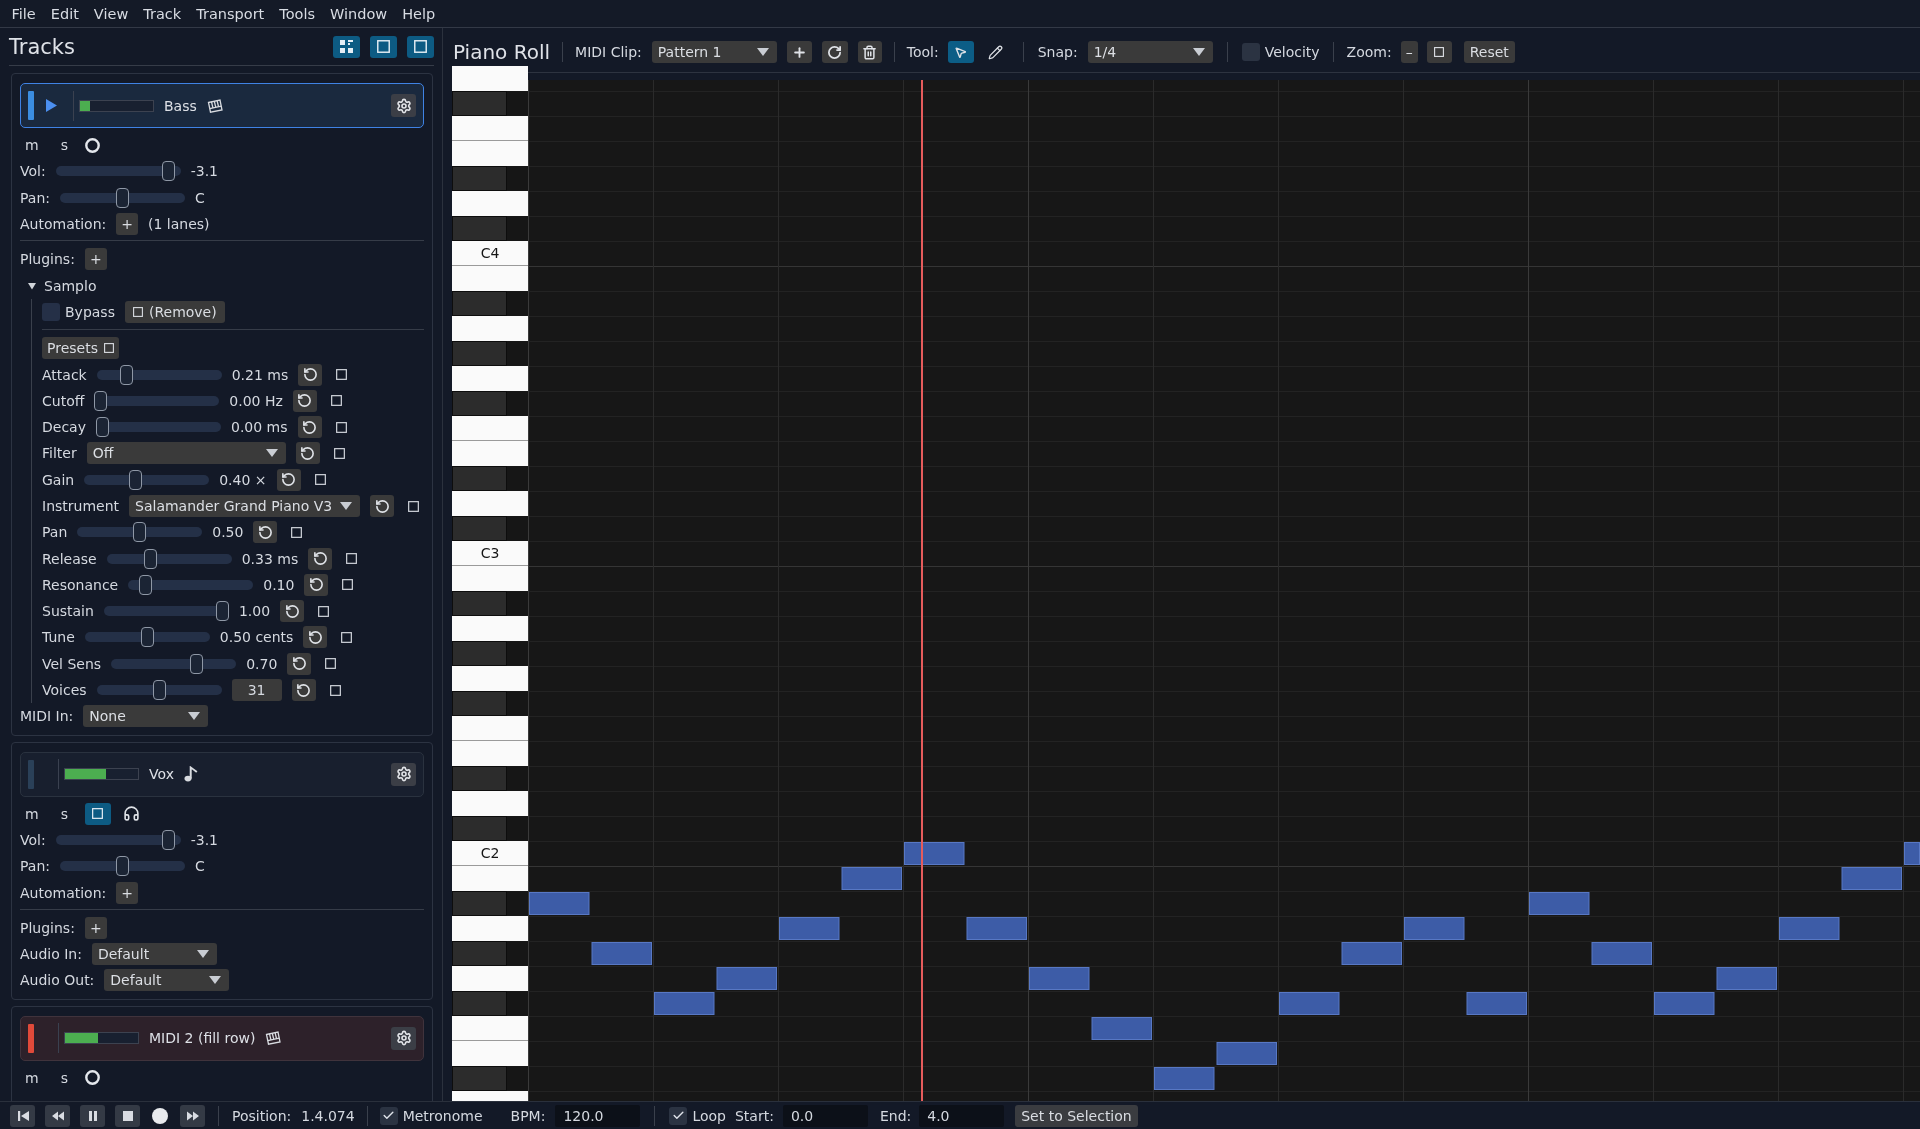 The image size is (1920, 1129). What do you see at coordinates (358, 13) in the screenshot?
I see `menu-item: Window` at bounding box center [358, 13].